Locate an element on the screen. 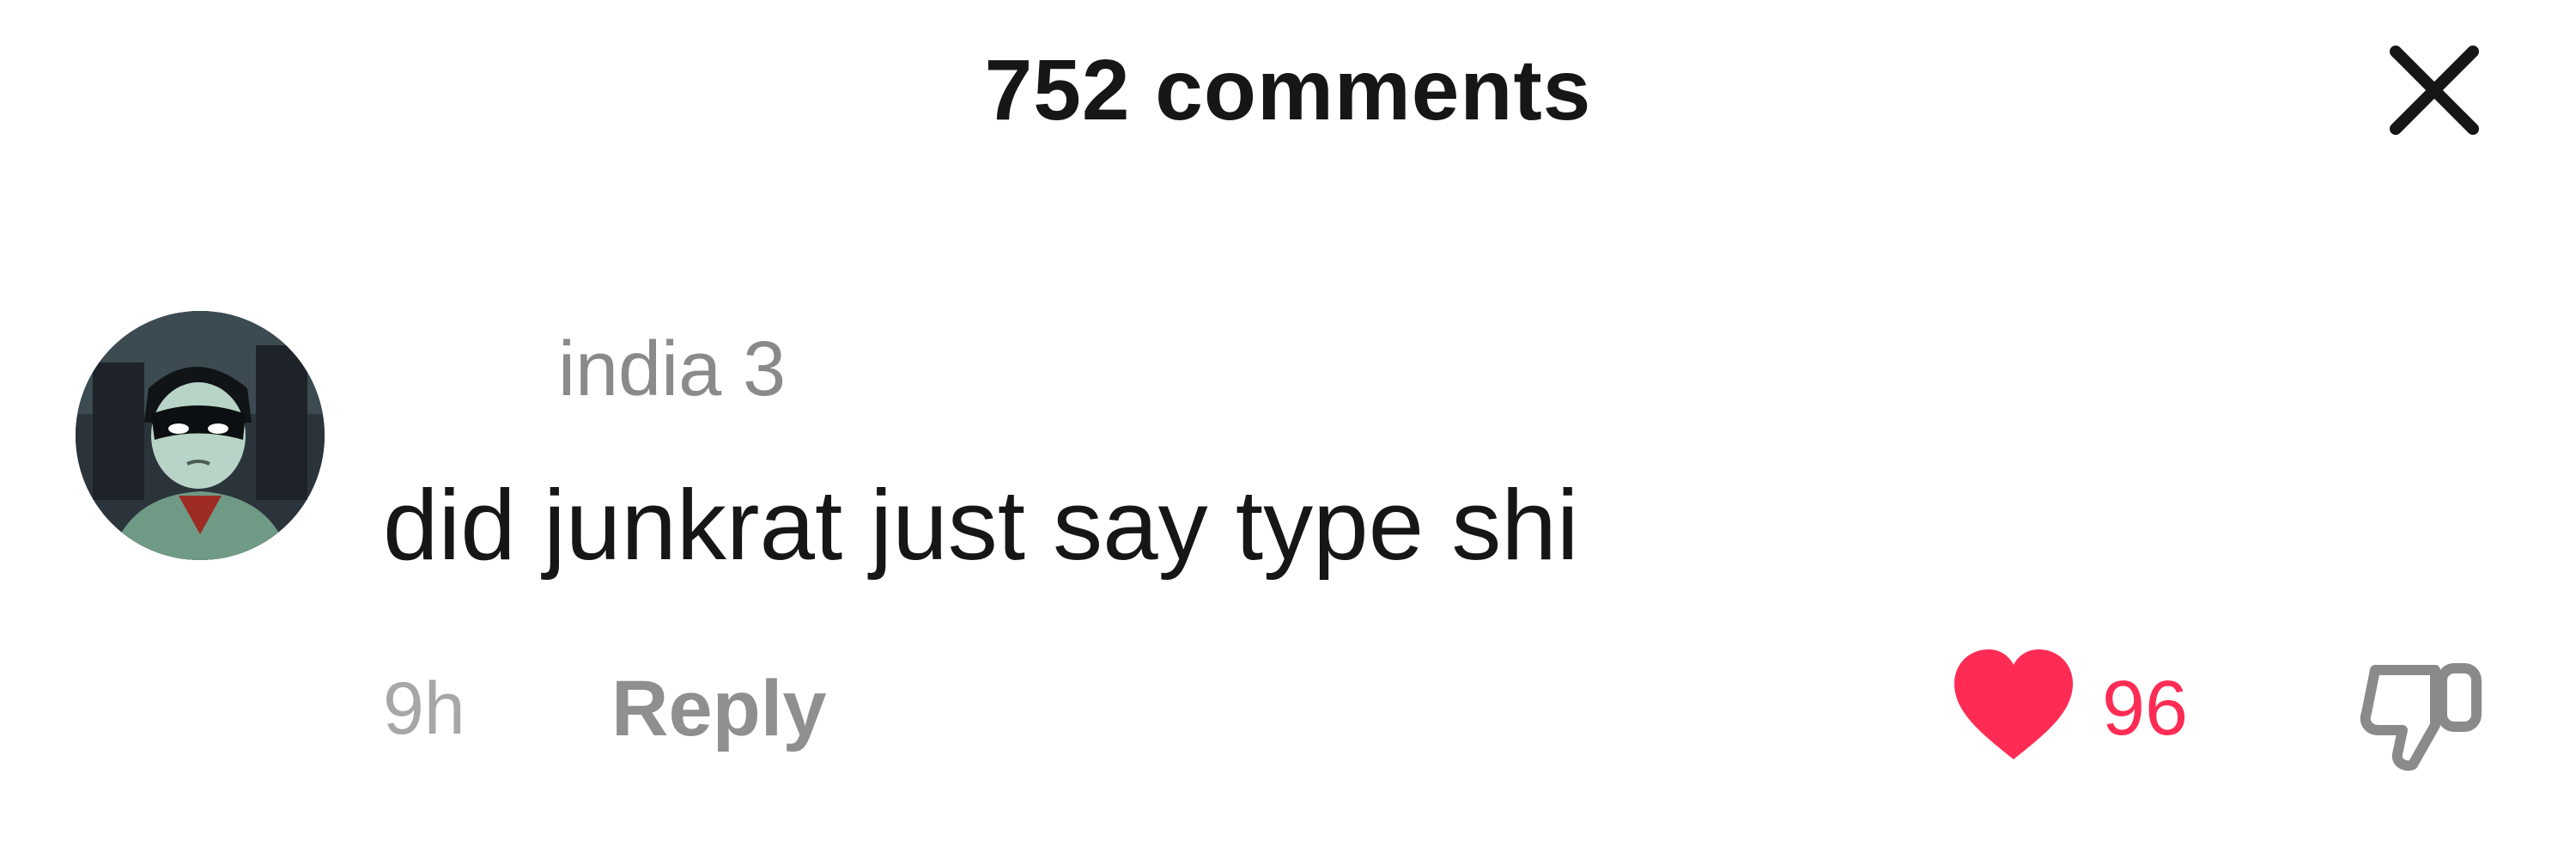  avatar is located at coordinates (201, 435).